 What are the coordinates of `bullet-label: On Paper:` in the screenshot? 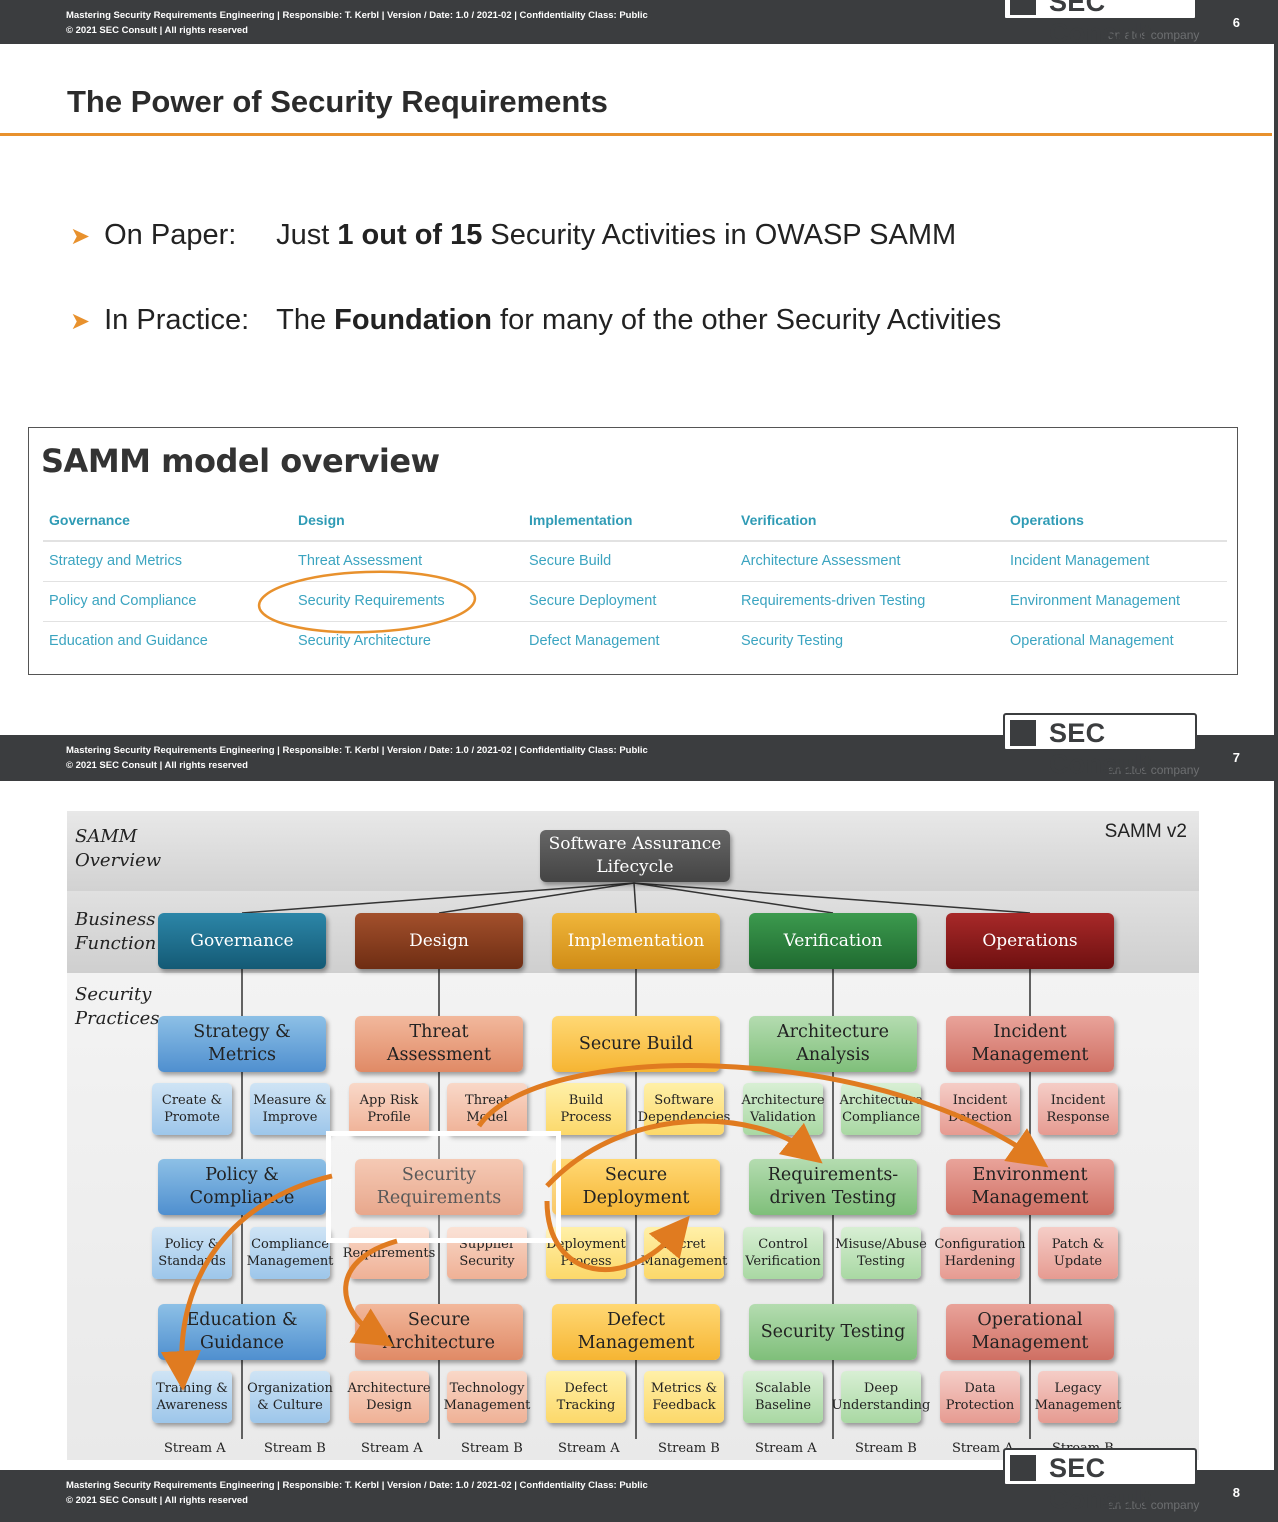 It's located at (170, 235).